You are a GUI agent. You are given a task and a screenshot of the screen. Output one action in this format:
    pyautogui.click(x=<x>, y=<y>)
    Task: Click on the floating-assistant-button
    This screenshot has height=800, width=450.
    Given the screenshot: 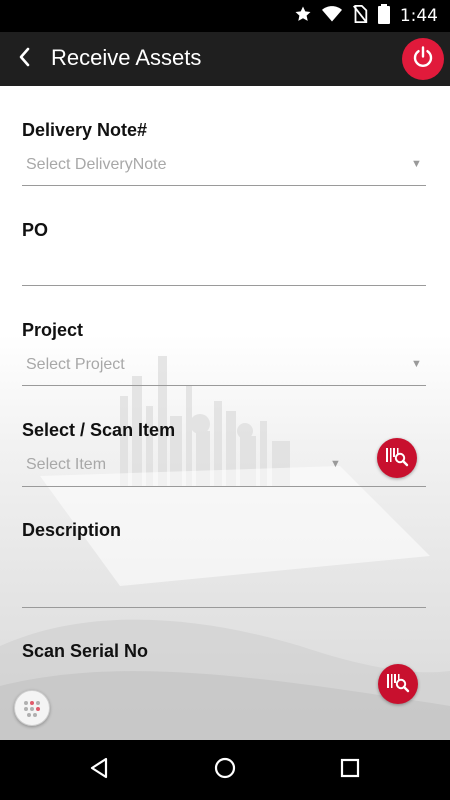 What is the action you would take?
    pyautogui.click(x=32, y=708)
    